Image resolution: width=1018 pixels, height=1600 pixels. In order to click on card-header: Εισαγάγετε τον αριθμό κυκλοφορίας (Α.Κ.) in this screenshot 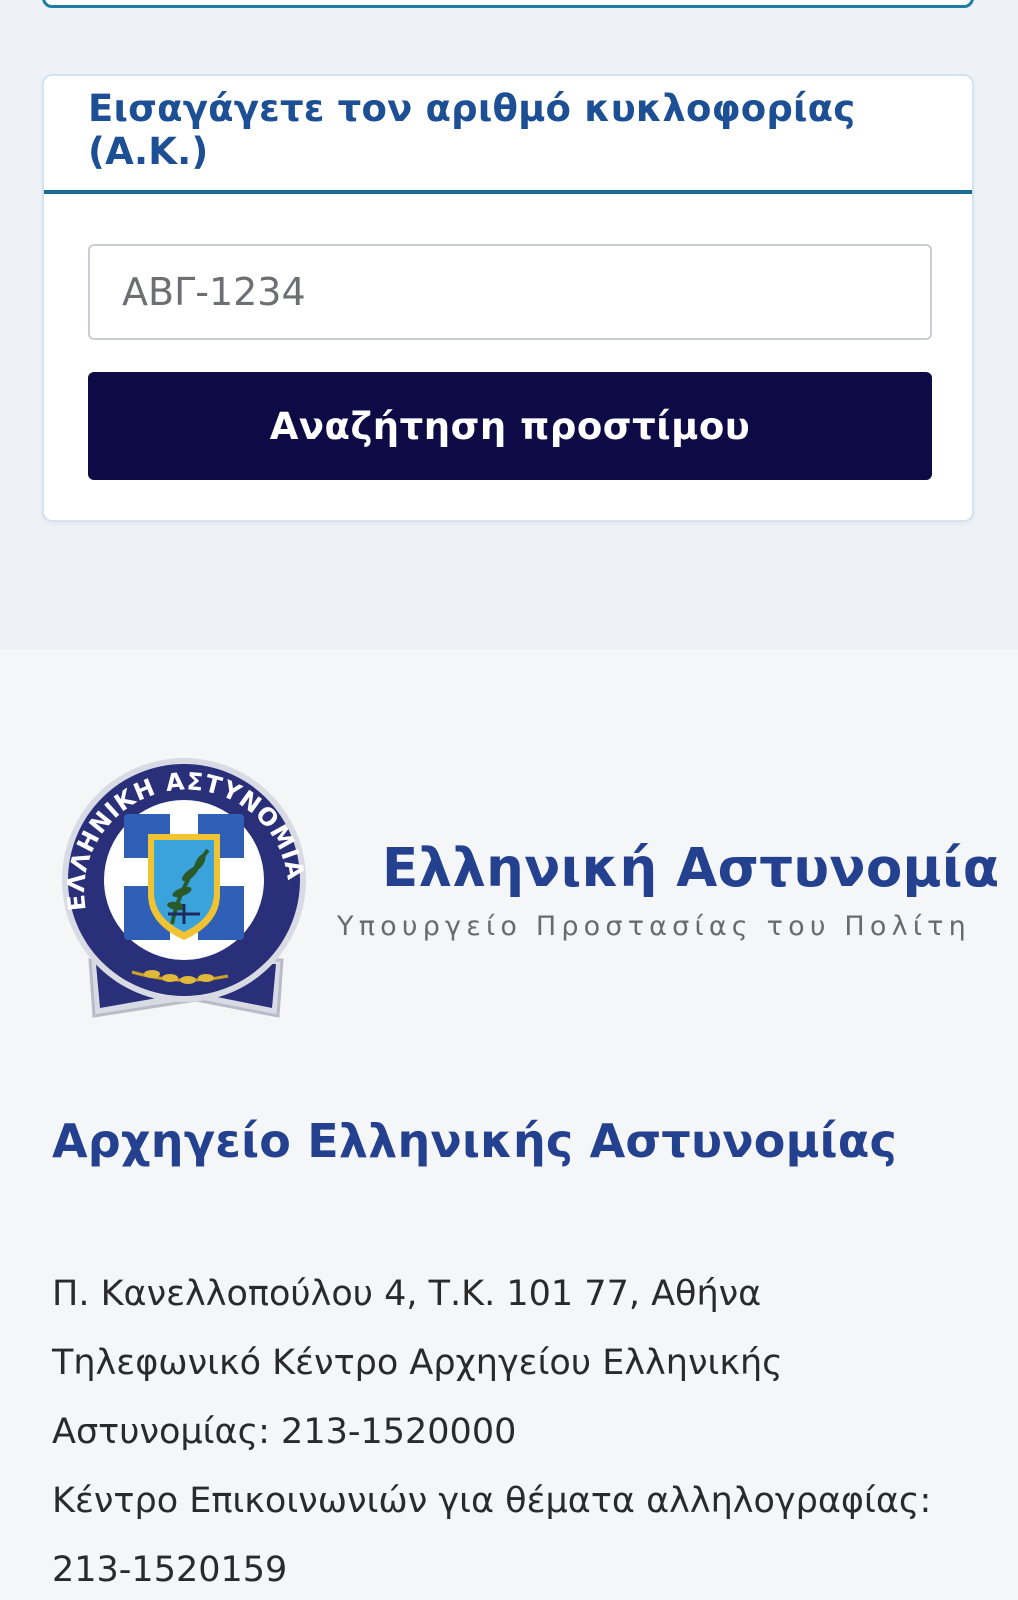, I will do `click(508, 135)`.